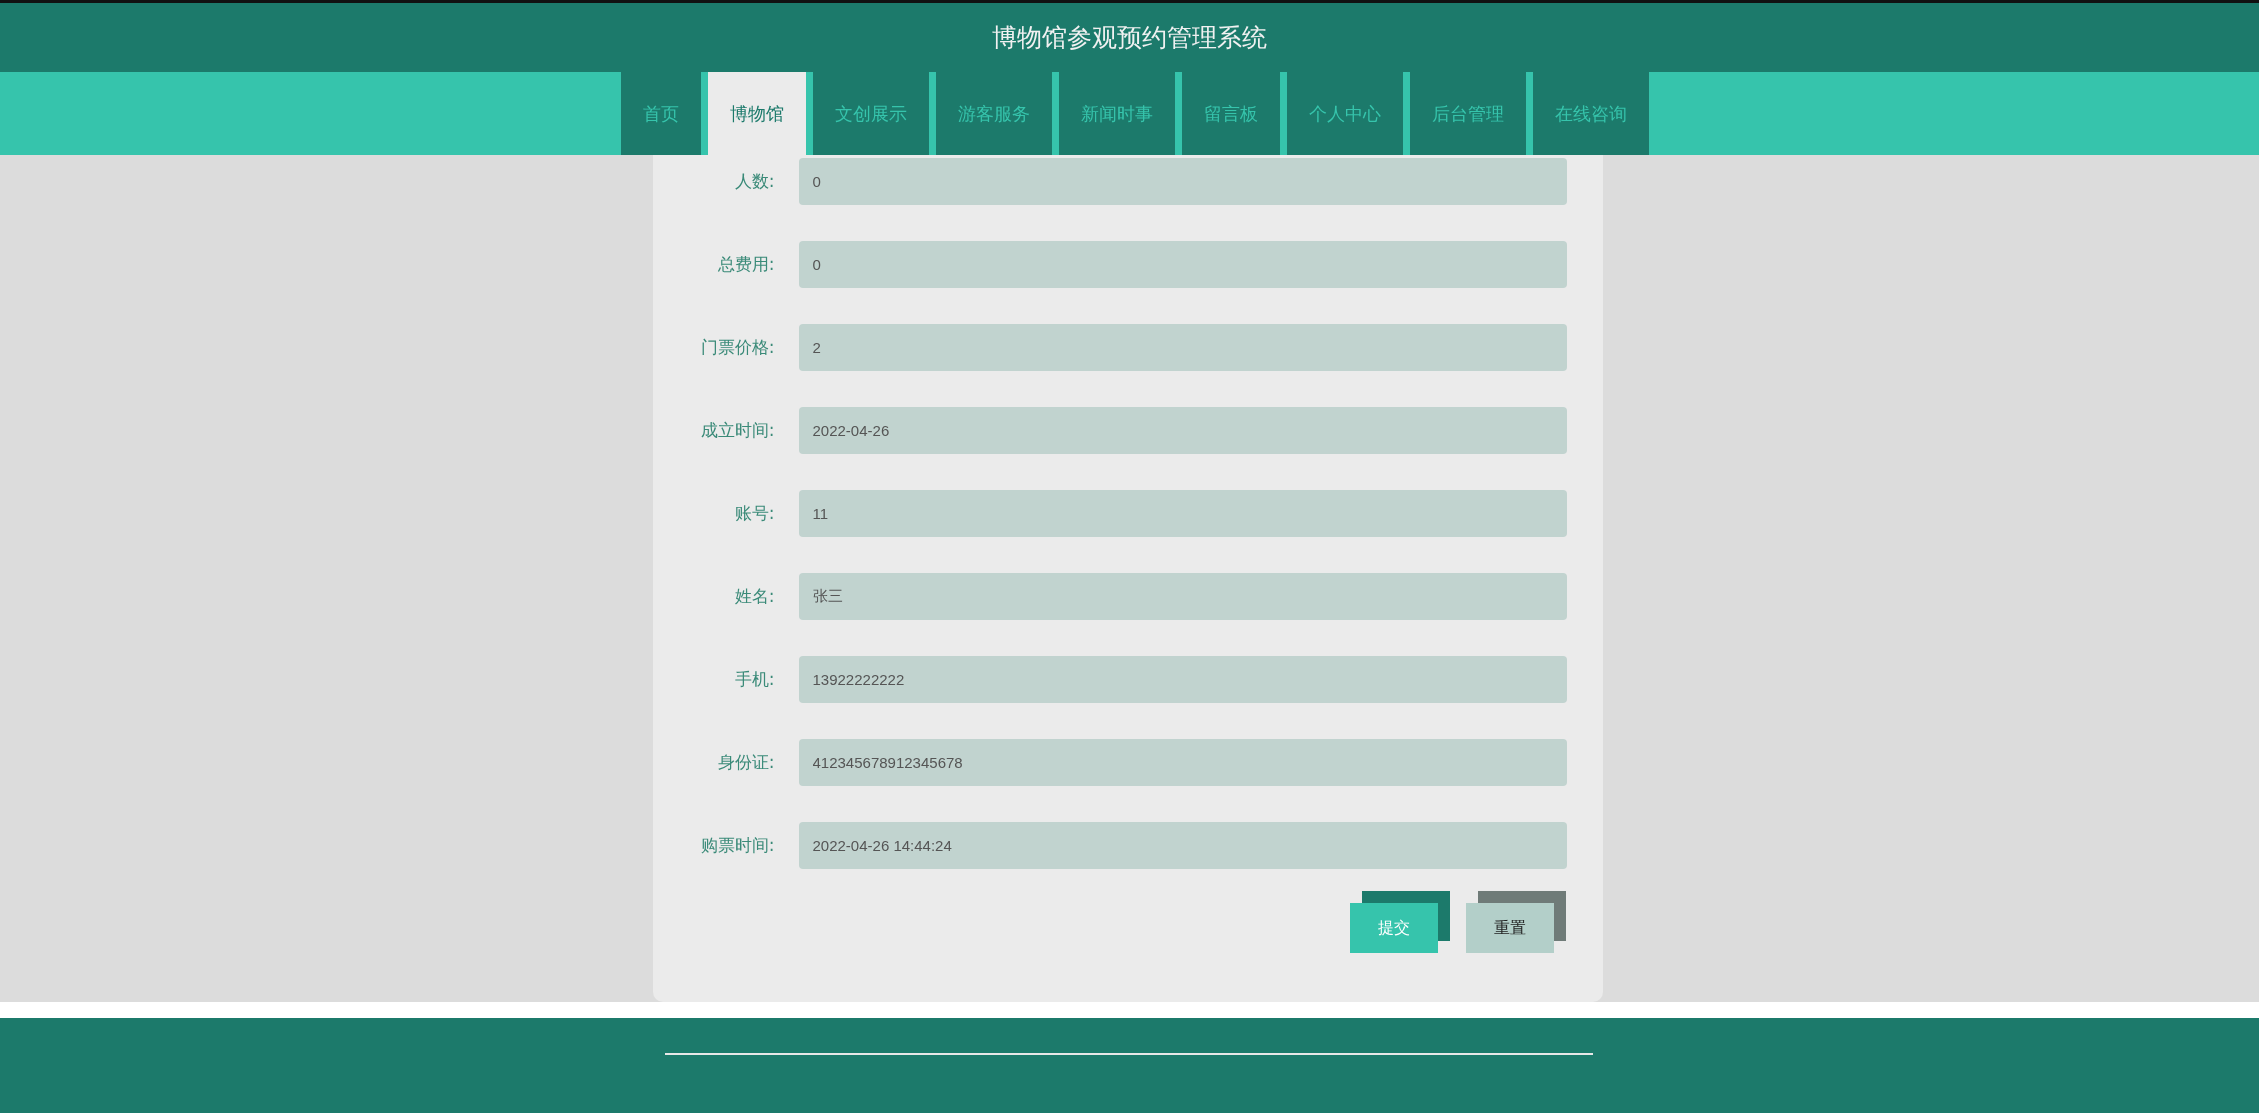  What do you see at coordinates (754, 513) in the screenshot?
I see `field-label: 账号:` at bounding box center [754, 513].